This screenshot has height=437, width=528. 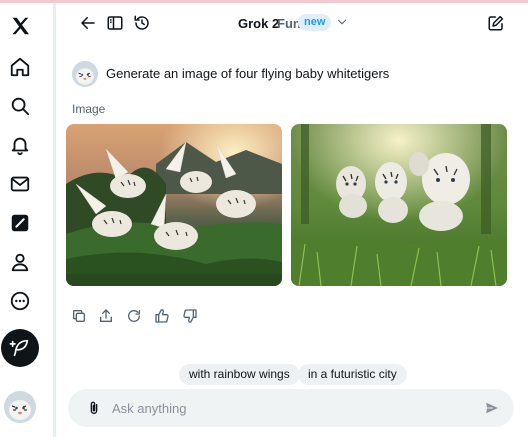 I want to click on model-name: Grok 2, so click(x=258, y=23).